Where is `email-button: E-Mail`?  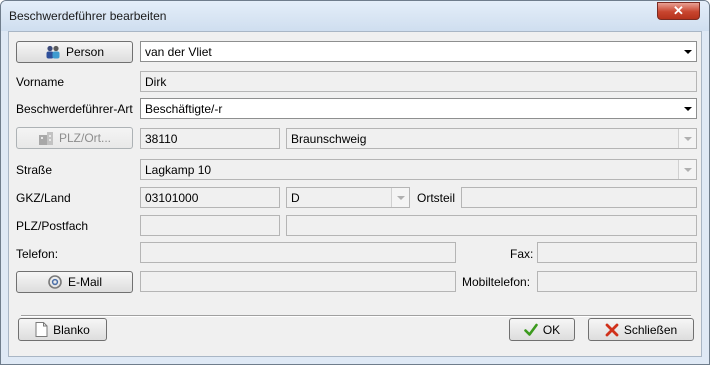
email-button: E-Mail is located at coordinates (74, 282).